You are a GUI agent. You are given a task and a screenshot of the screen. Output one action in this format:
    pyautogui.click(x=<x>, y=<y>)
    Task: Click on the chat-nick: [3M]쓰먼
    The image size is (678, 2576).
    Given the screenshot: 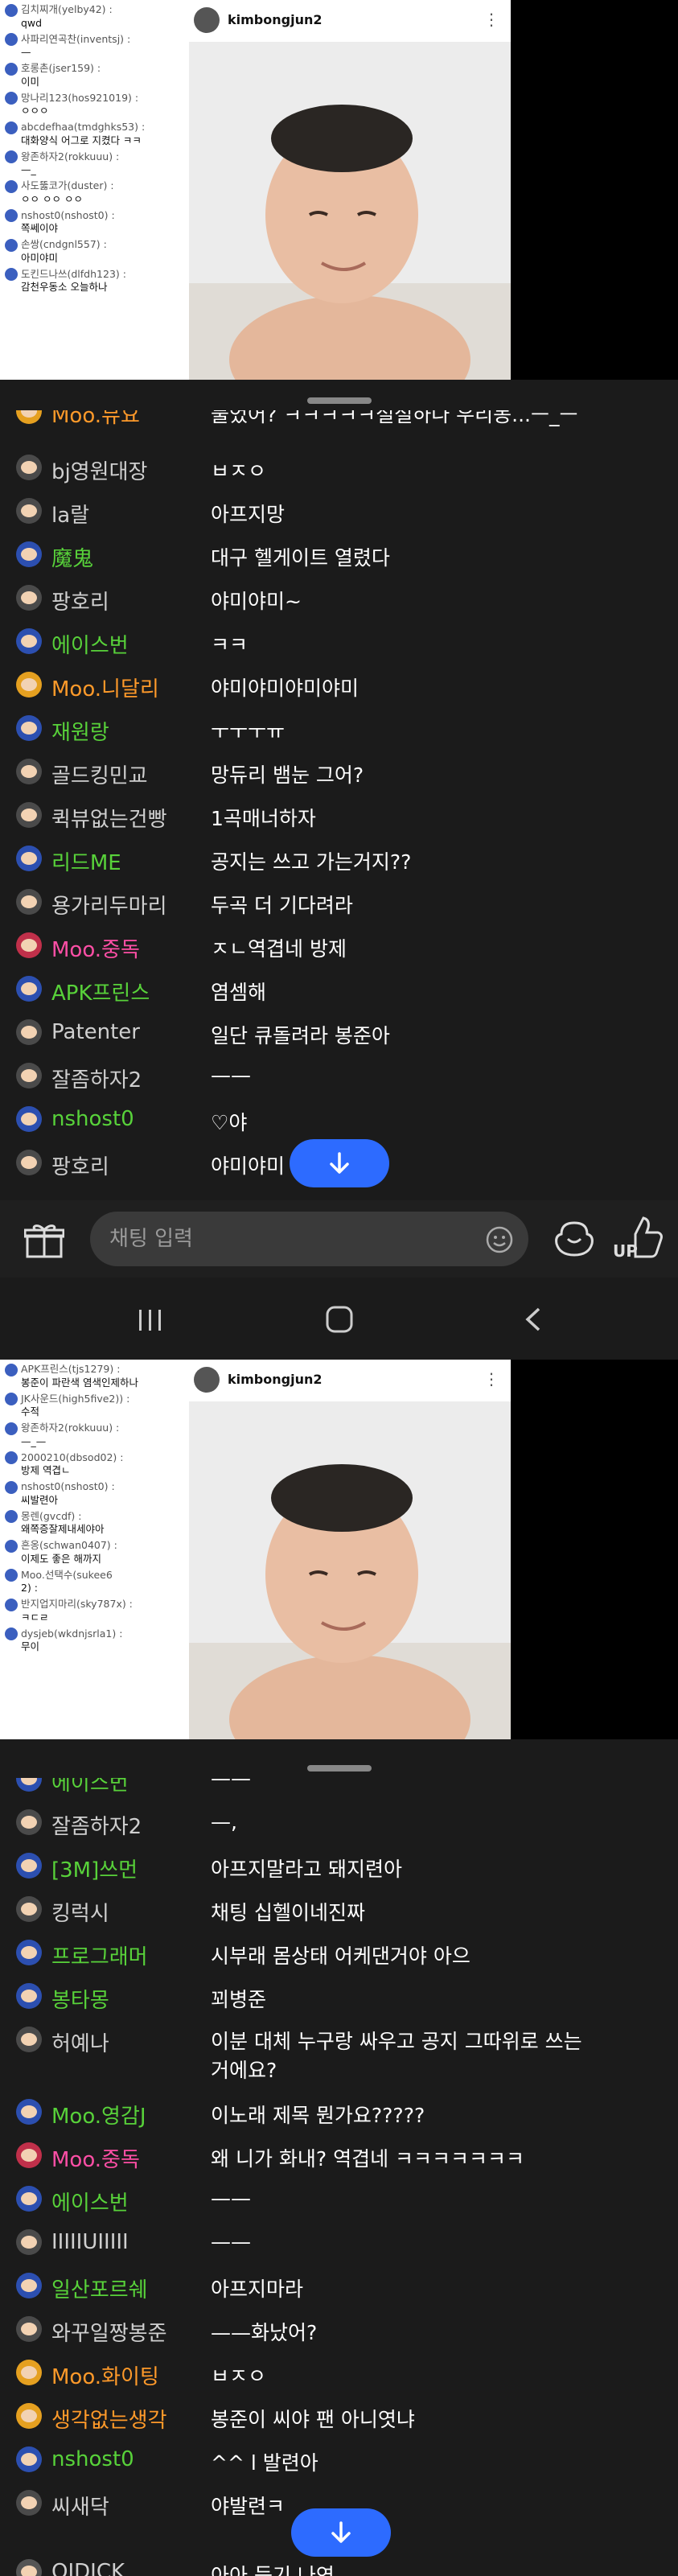 What is the action you would take?
    pyautogui.click(x=94, y=1868)
    